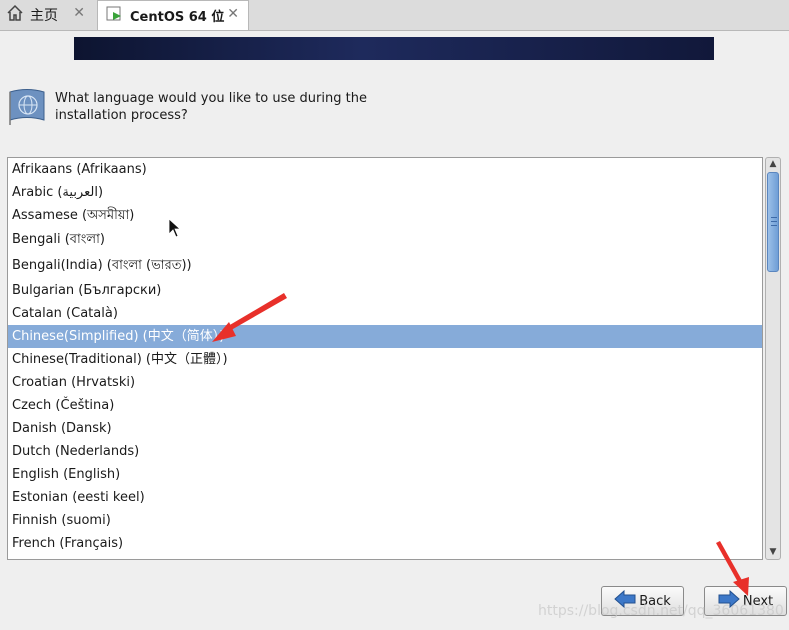 This screenshot has height=630, width=789. What do you see at coordinates (385, 169) in the screenshot?
I see `list-item: Afrikaans (Afrikaans)` at bounding box center [385, 169].